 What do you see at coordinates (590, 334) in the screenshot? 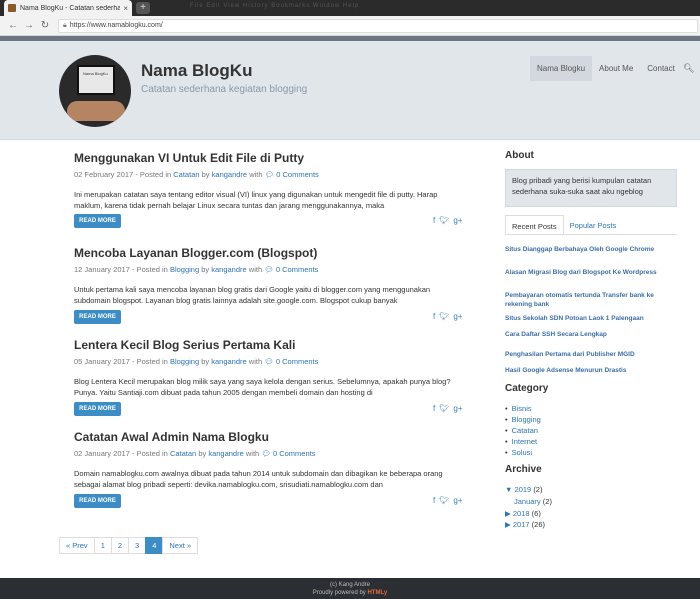
I see `recent-post-link: Cara Daftar SSH Secara Lengkap` at bounding box center [590, 334].